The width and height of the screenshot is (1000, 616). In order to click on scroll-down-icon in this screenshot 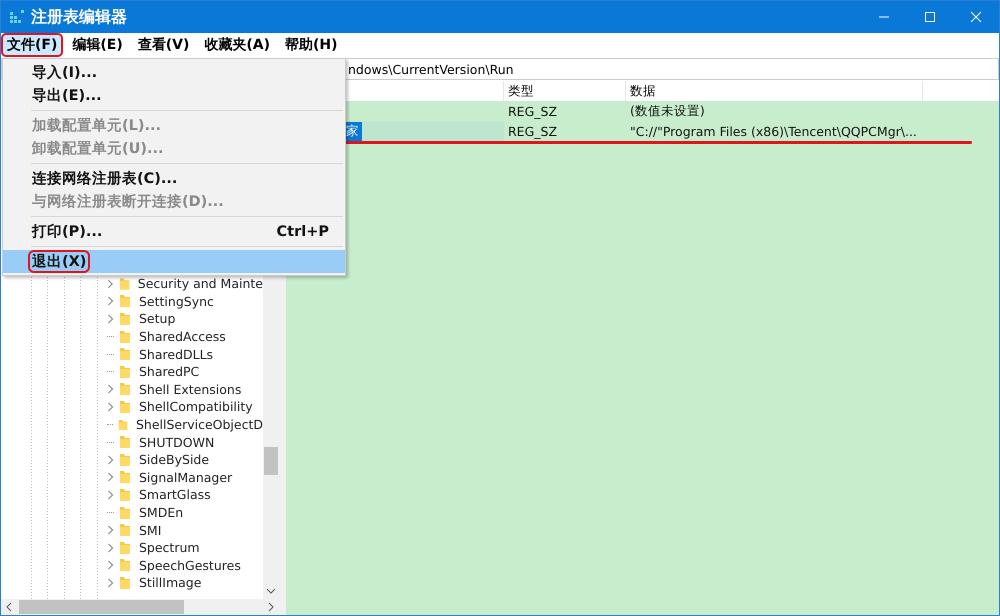, I will do `click(271, 591)`.